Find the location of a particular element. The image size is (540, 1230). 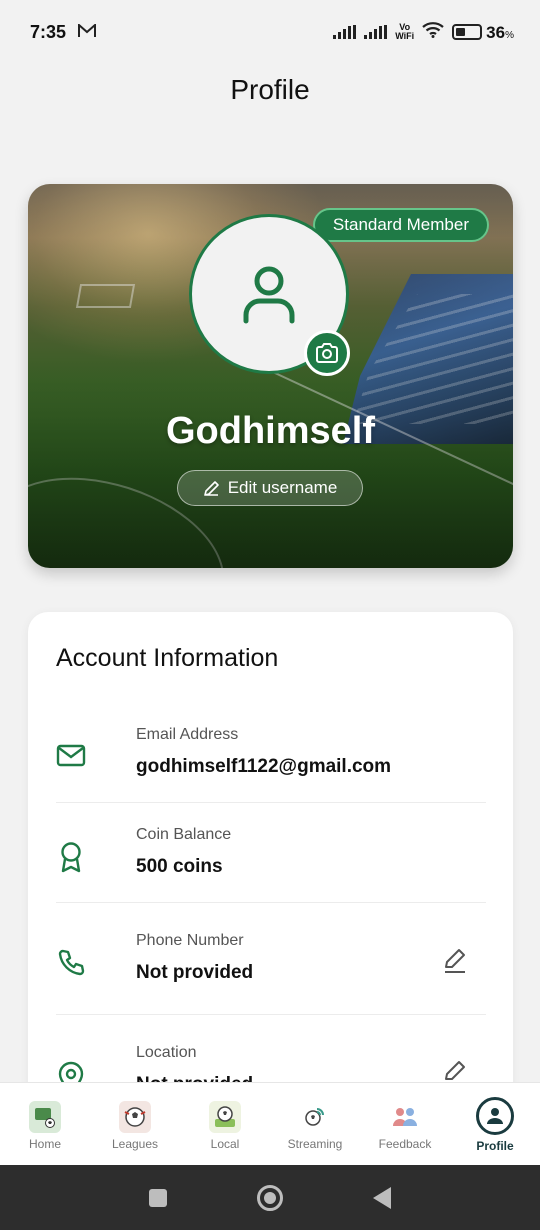

feedback-people-icon is located at coordinates (405, 1117).